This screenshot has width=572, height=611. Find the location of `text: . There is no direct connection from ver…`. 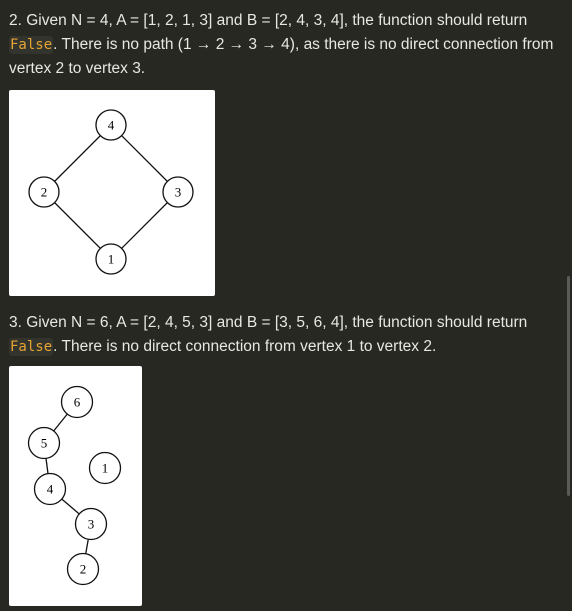

text: . There is no direct connection from ver… is located at coordinates (245, 346).